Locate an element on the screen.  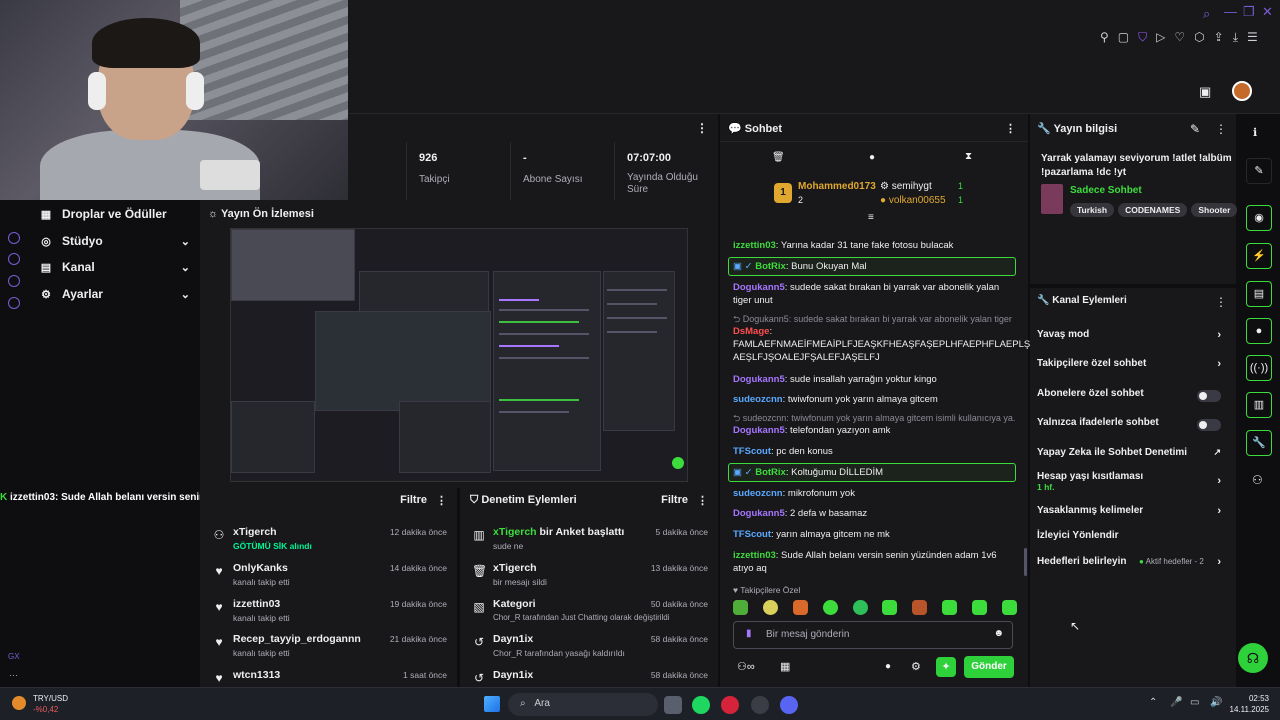
infinity-icon: ⚇∞ is located at coordinates (746, 666).